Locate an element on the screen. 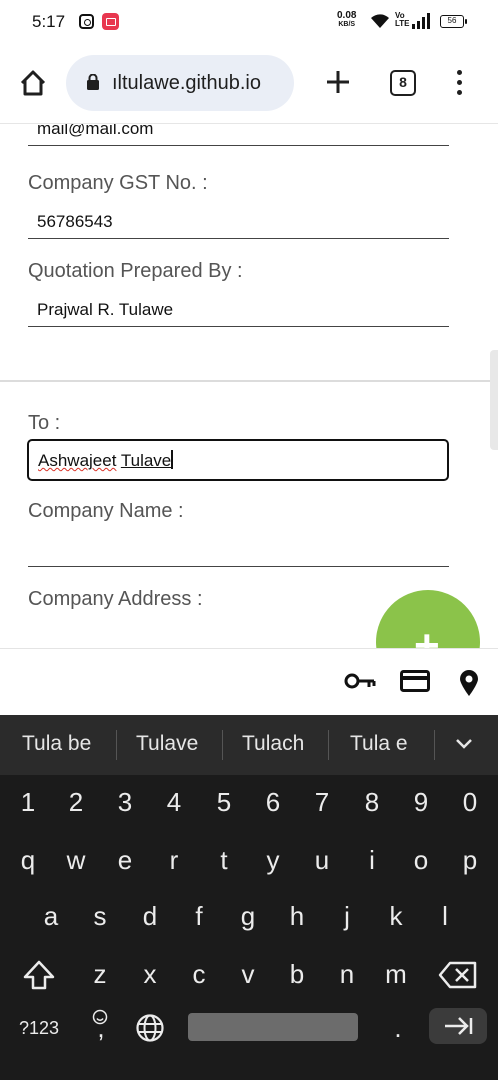  status-time: 5:17 is located at coordinates (49, 21).